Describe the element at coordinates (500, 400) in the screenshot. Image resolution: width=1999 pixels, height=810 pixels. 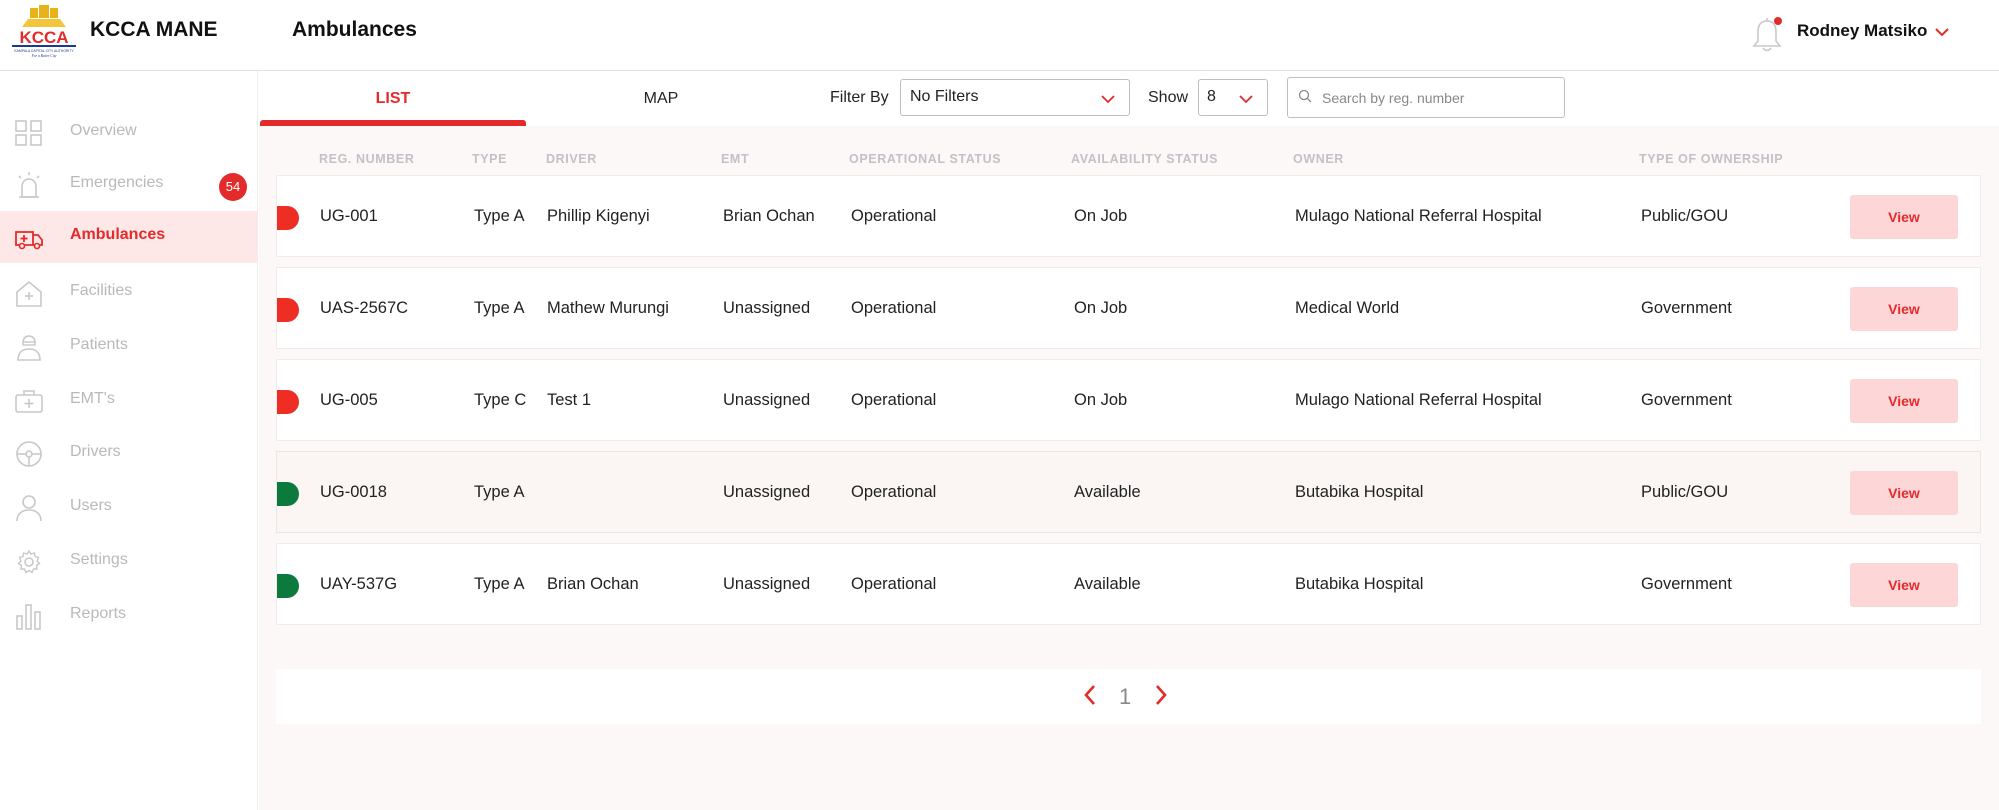
I see `type-cell: Type C` at that location.